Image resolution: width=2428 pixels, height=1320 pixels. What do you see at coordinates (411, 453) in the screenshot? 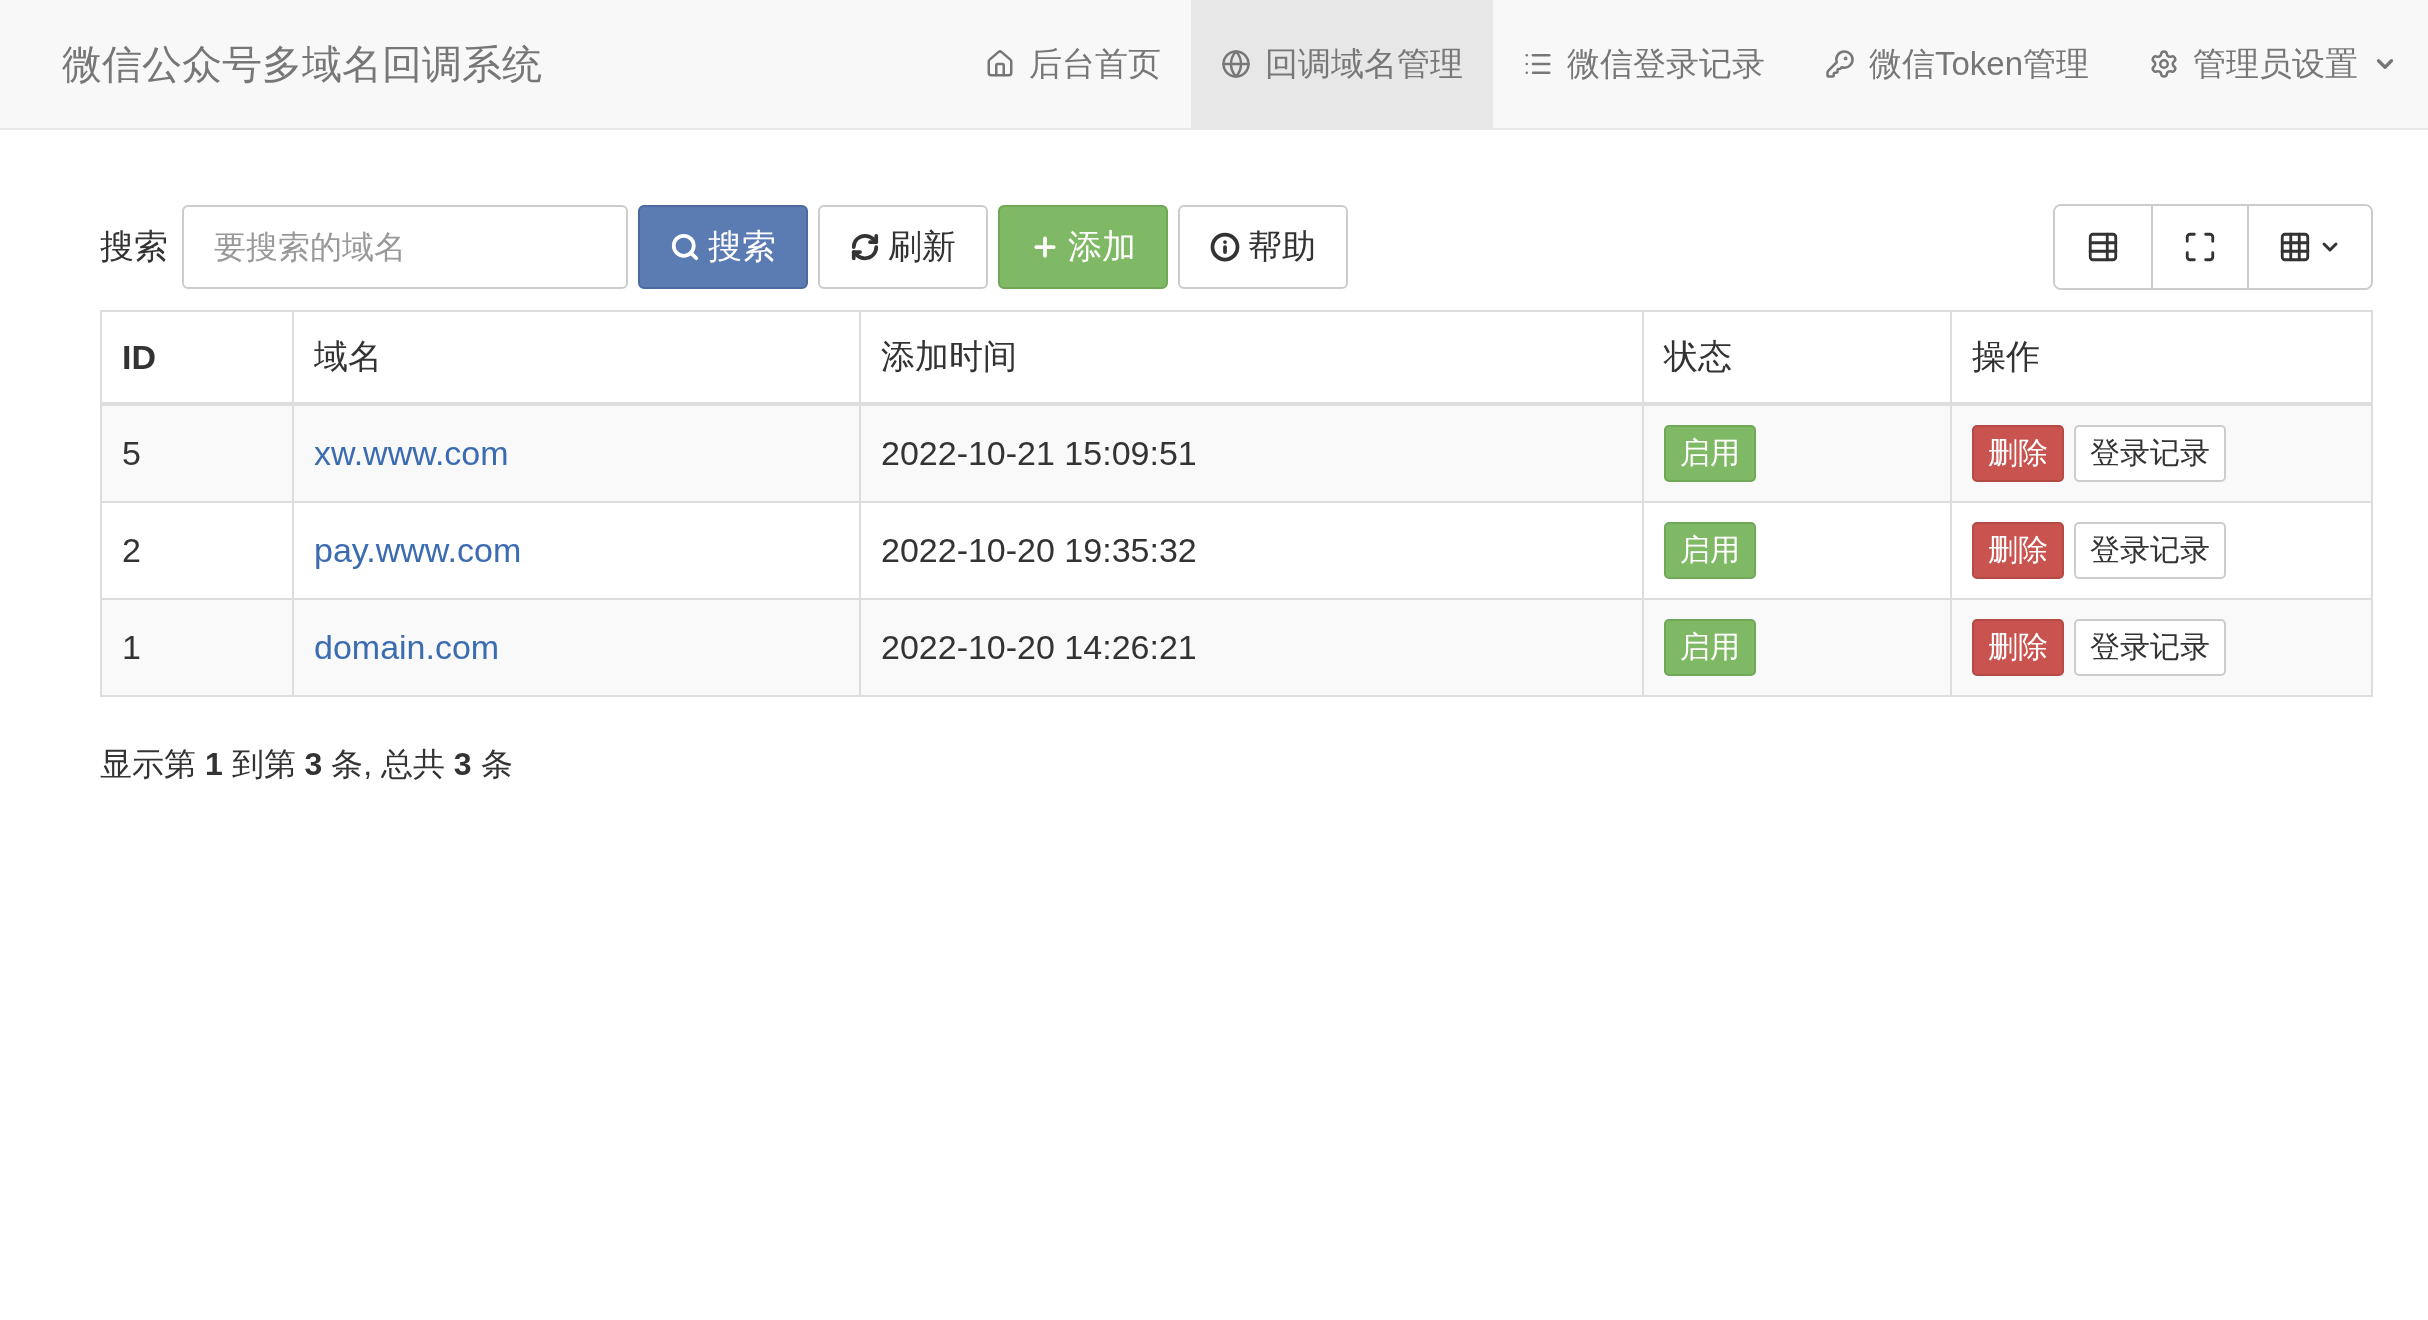
I see `domain-link: xw.www.com` at bounding box center [411, 453].